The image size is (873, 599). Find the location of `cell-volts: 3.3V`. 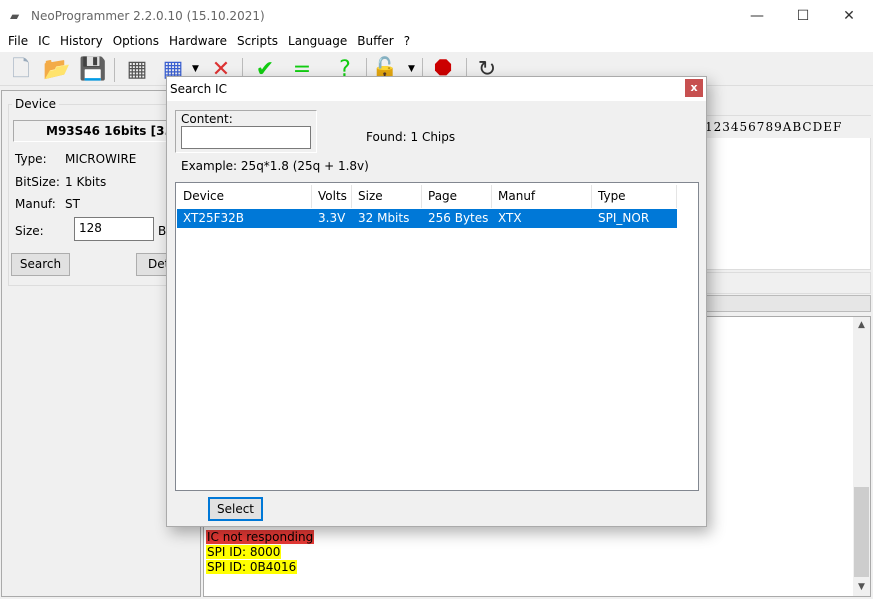

cell-volts: 3.3V is located at coordinates (332, 218).